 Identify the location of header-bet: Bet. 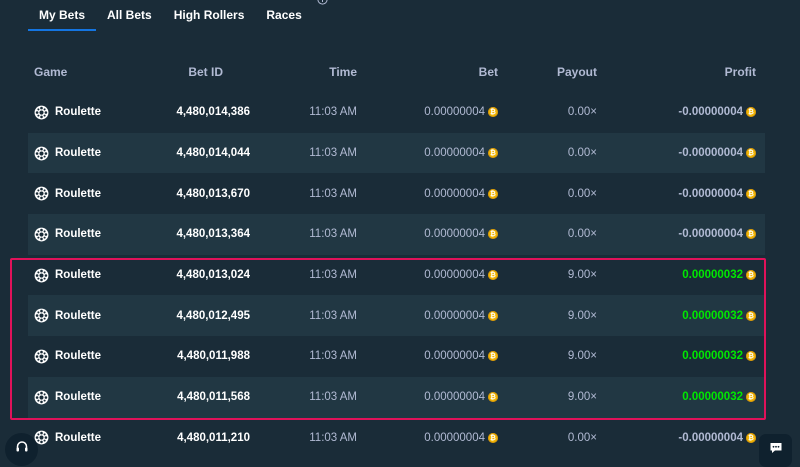
(488, 72).